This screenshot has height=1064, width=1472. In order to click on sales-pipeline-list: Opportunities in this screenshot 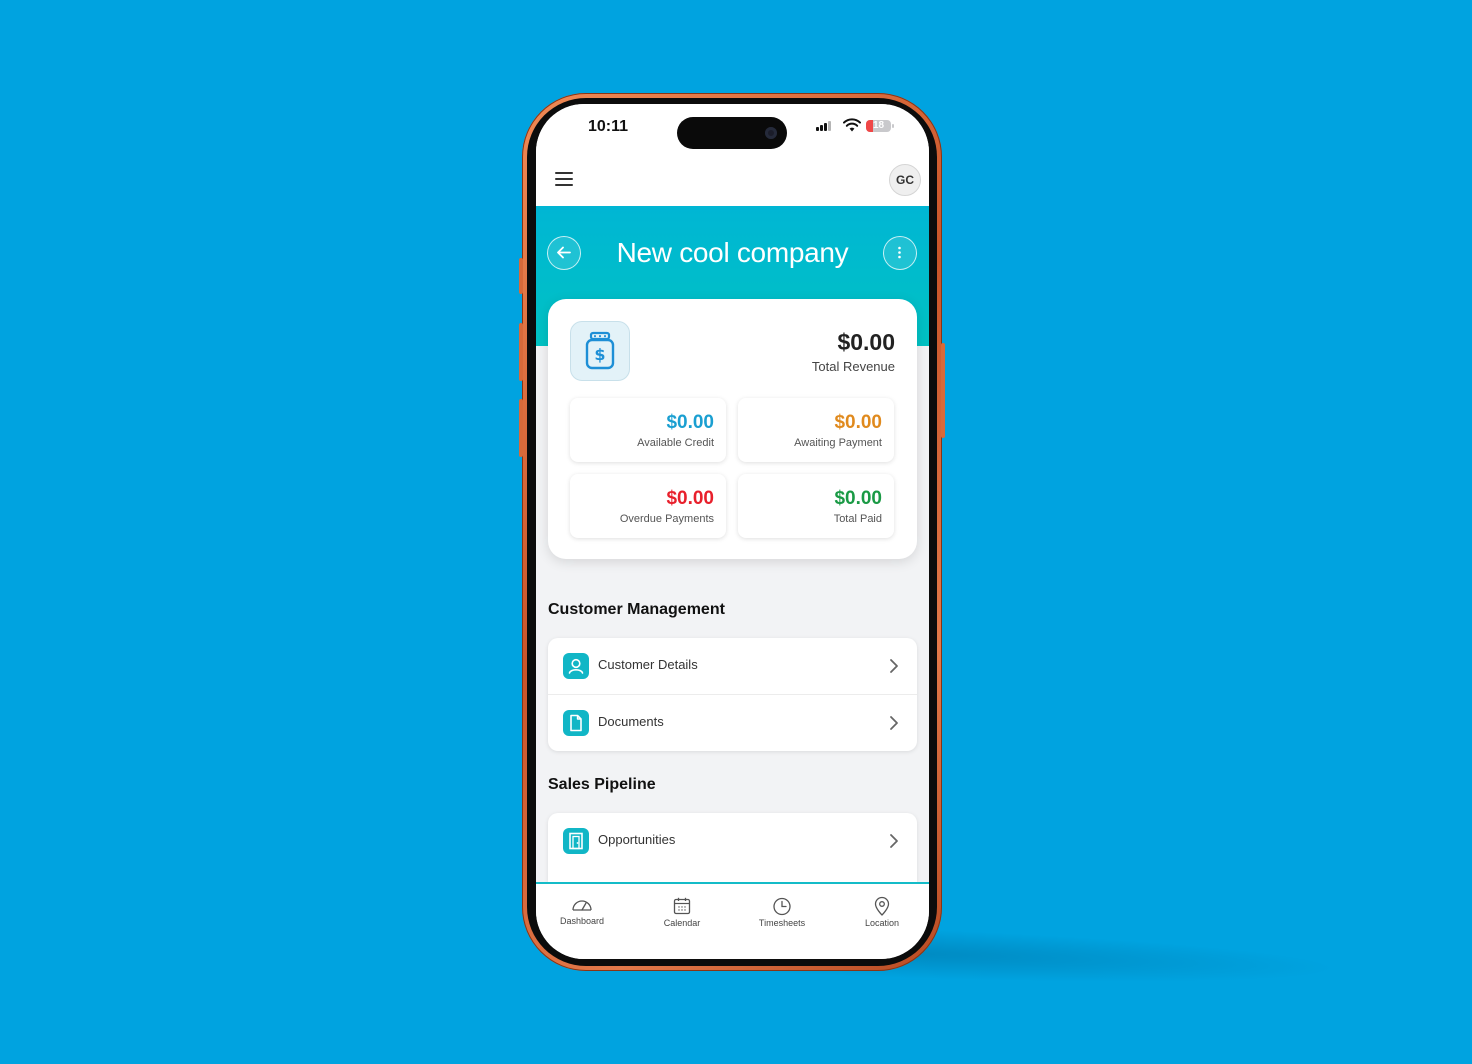, I will do `click(732, 847)`.